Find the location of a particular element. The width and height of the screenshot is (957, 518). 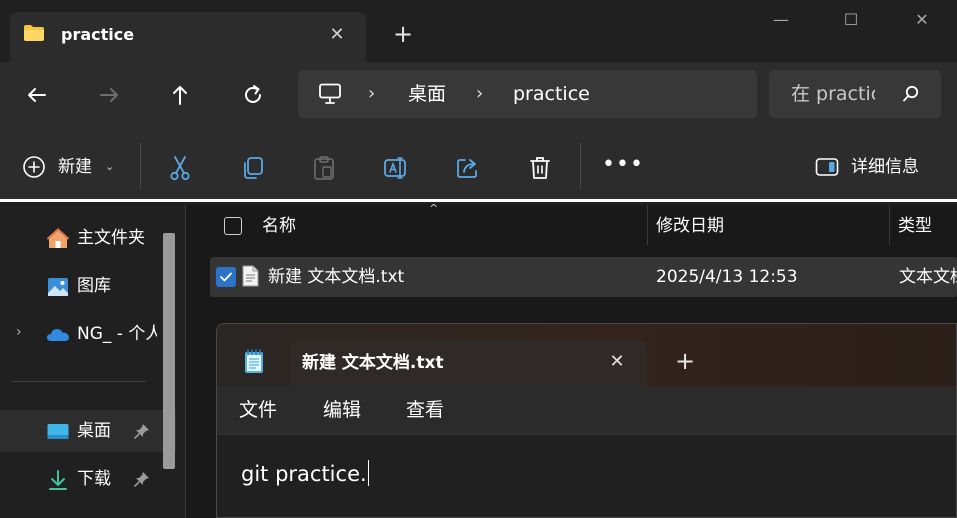

desktop-icon is located at coordinates (58, 431).